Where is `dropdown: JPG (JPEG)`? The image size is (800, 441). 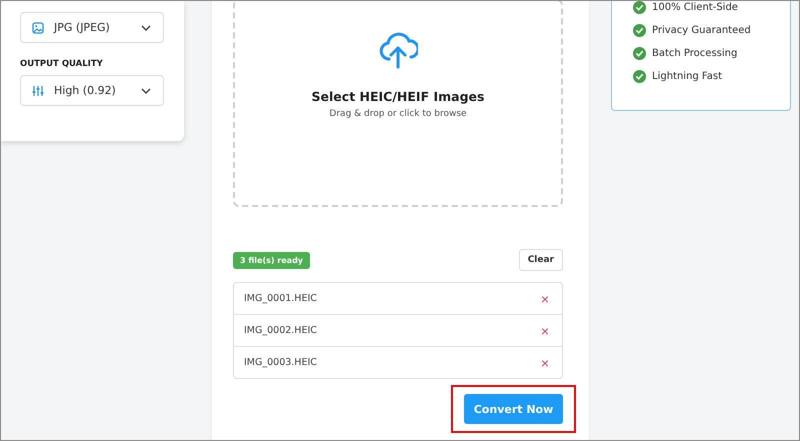
dropdown: JPG (JPEG) is located at coordinates (92, 27).